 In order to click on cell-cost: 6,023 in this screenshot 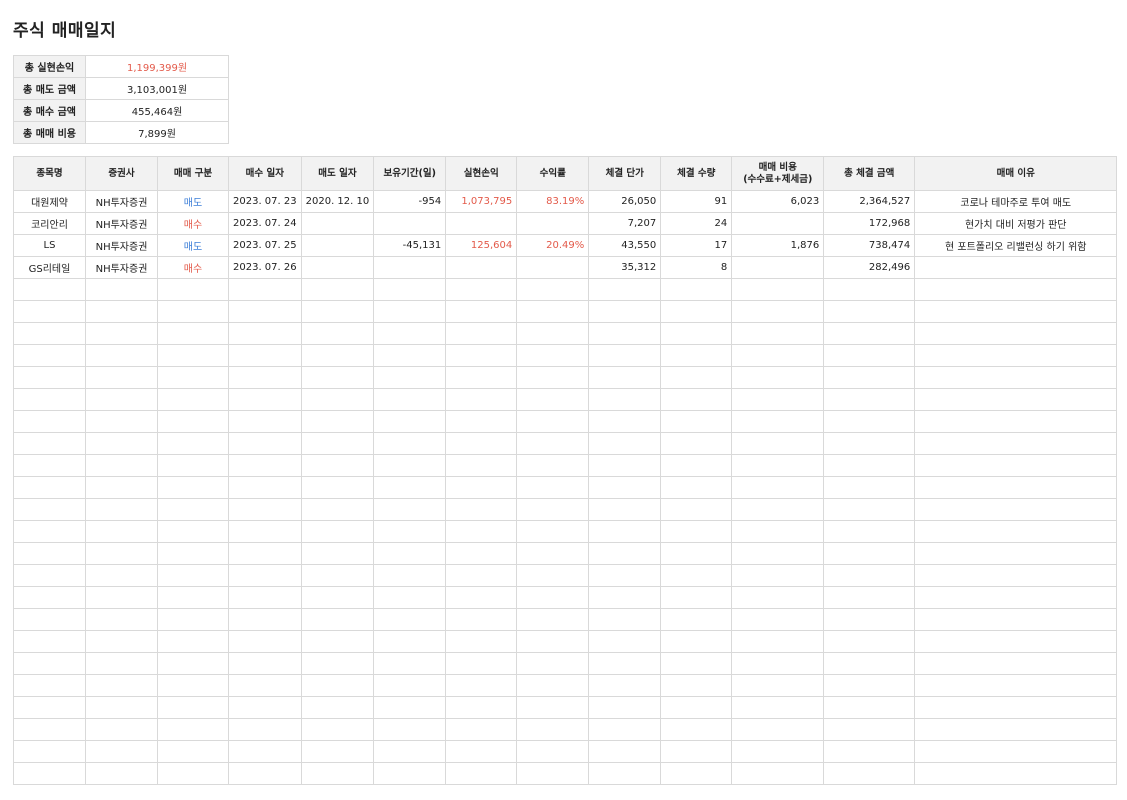, I will do `click(778, 201)`.